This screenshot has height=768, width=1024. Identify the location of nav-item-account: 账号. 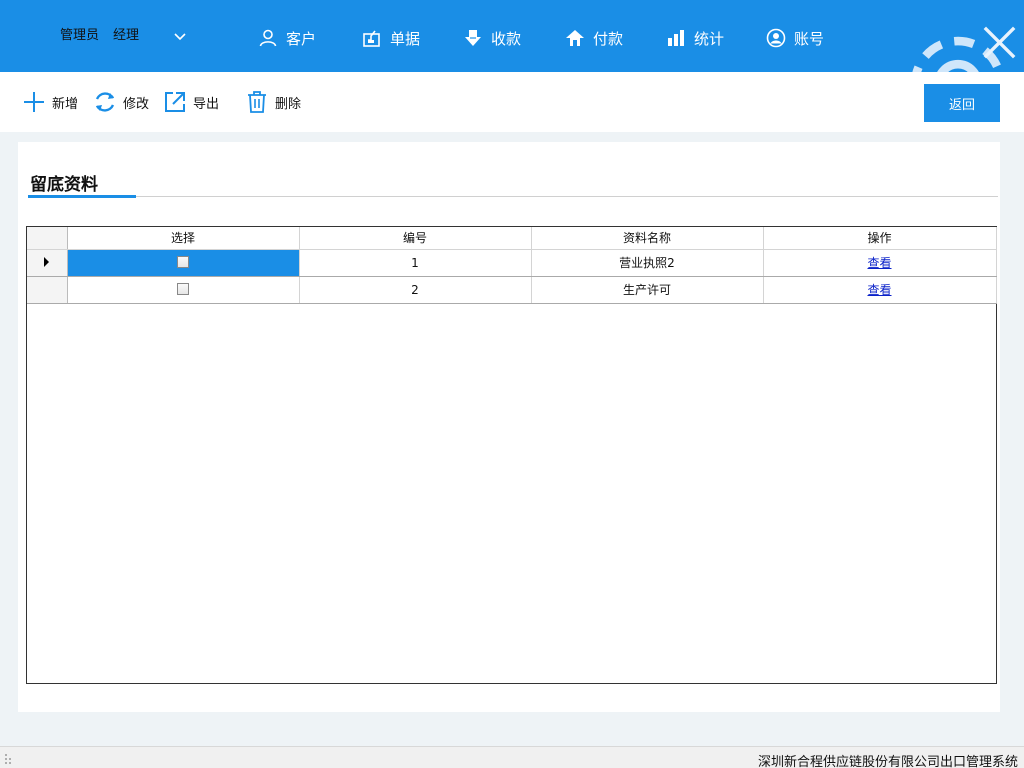
(811, 38).